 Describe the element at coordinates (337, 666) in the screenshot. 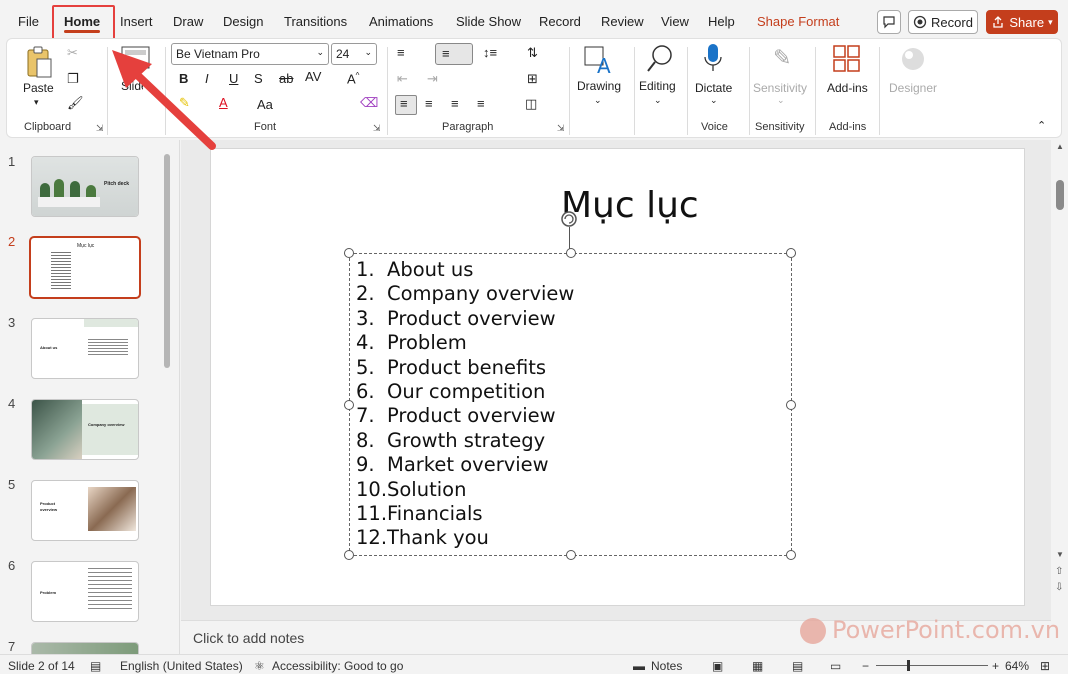

I see `accessibility-status: Accessibility: Good to go` at that location.